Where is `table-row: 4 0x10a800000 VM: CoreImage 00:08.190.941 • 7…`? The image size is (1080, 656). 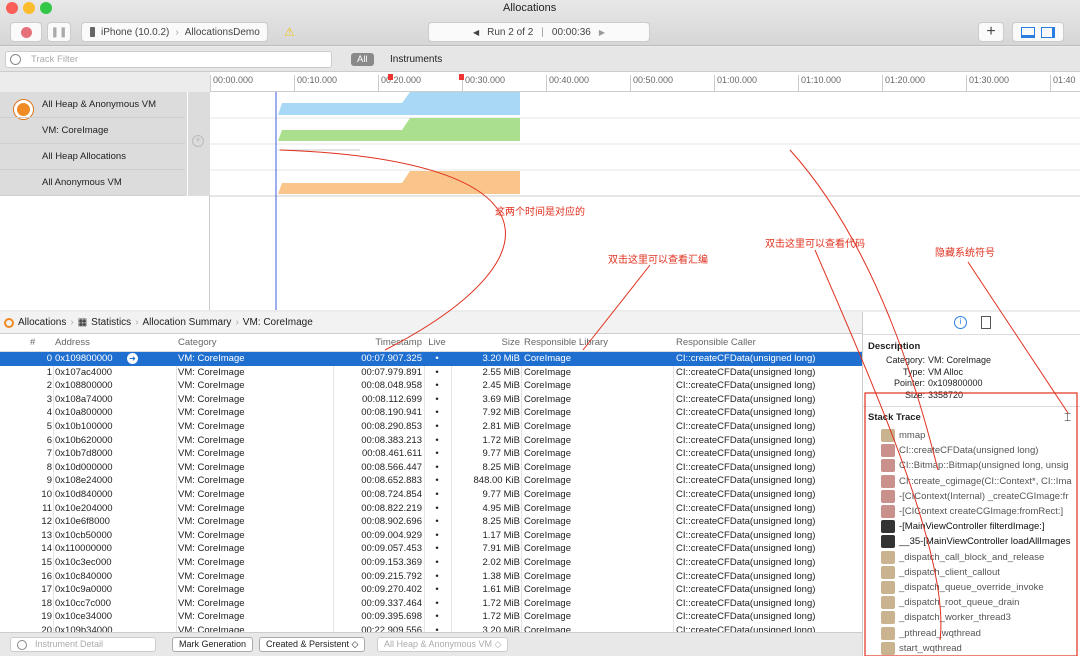 table-row: 4 0x10a800000 VM: CoreImage 00:08.190.941 • 7… is located at coordinates (431, 413).